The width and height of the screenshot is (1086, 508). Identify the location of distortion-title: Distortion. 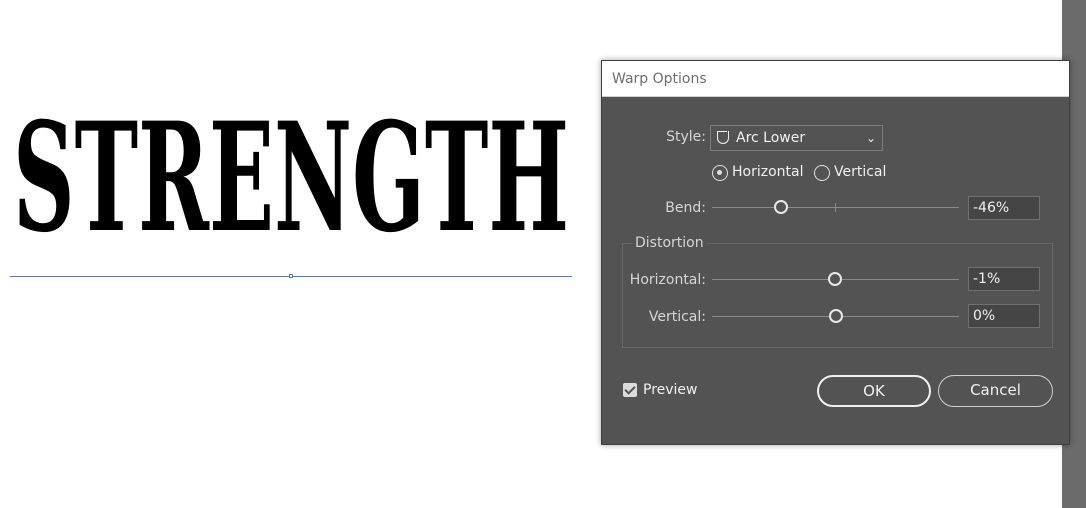
(669, 243).